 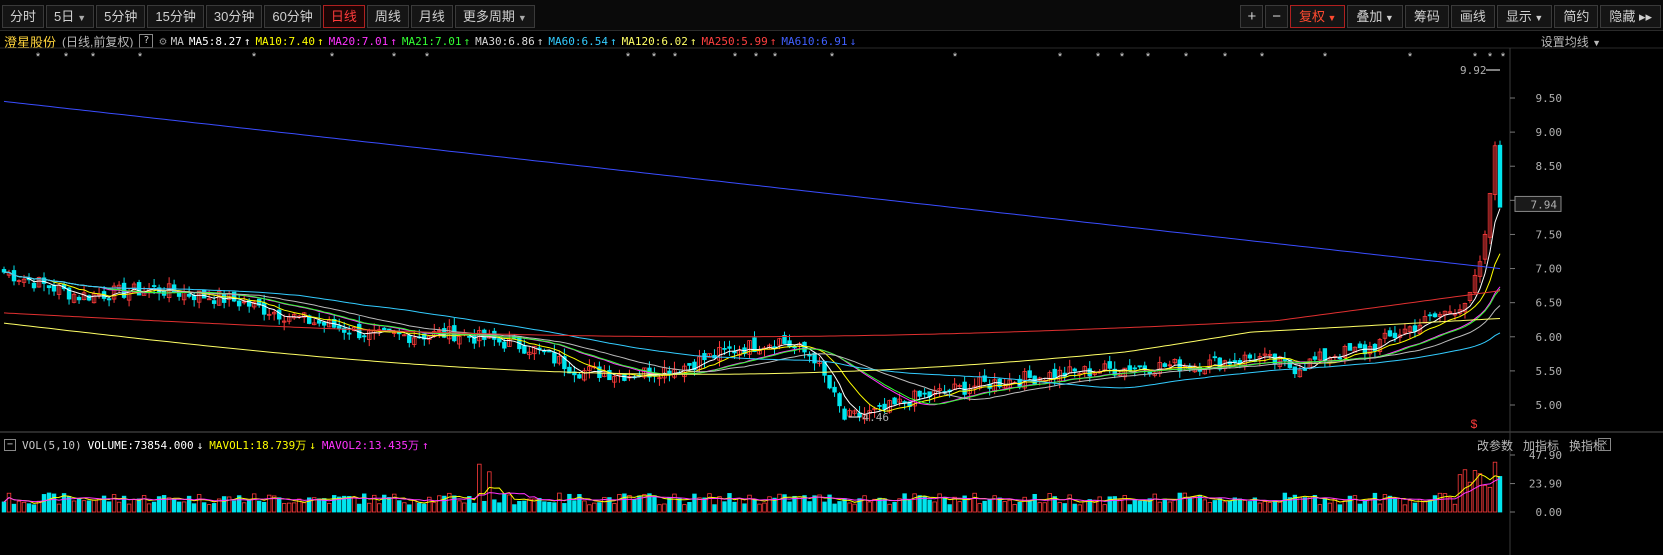 What do you see at coordinates (10, 445) in the screenshot?
I see `collapse-icon: −` at bounding box center [10, 445].